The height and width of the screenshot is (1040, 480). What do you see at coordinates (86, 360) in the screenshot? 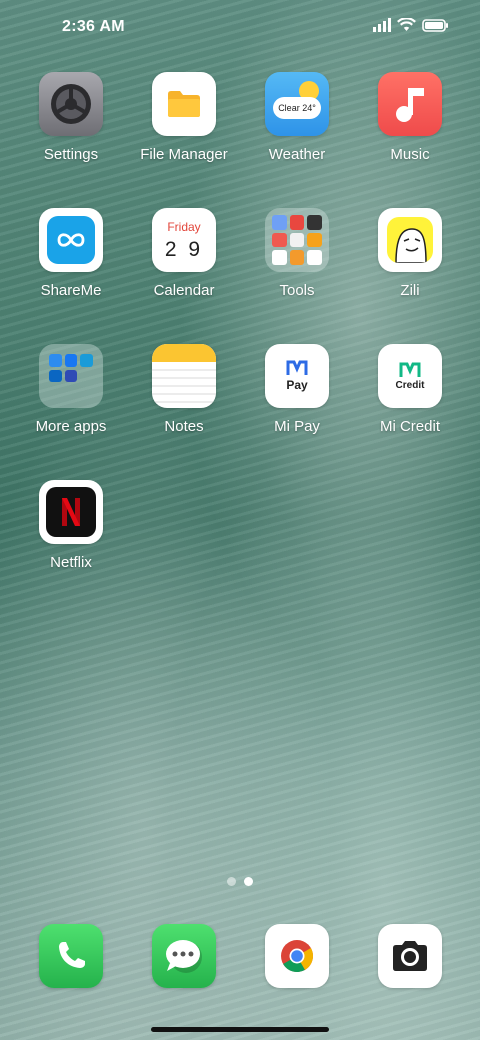
I see `browser-mini-icon` at bounding box center [86, 360].